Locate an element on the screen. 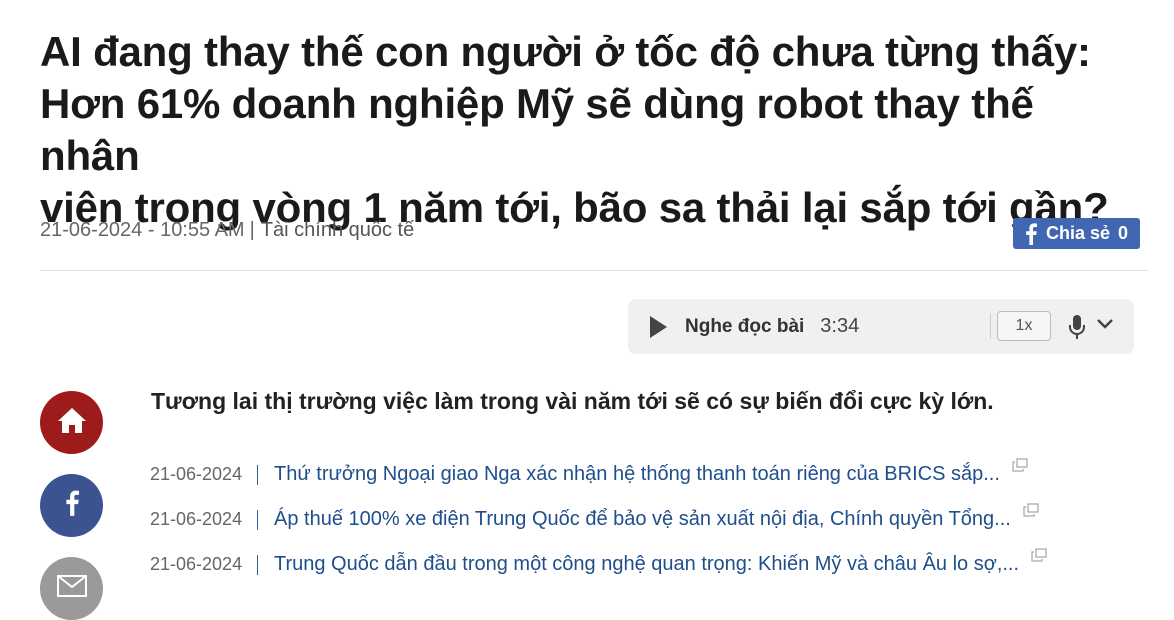  category-link: Tài chính quốc tế is located at coordinates (337, 230).